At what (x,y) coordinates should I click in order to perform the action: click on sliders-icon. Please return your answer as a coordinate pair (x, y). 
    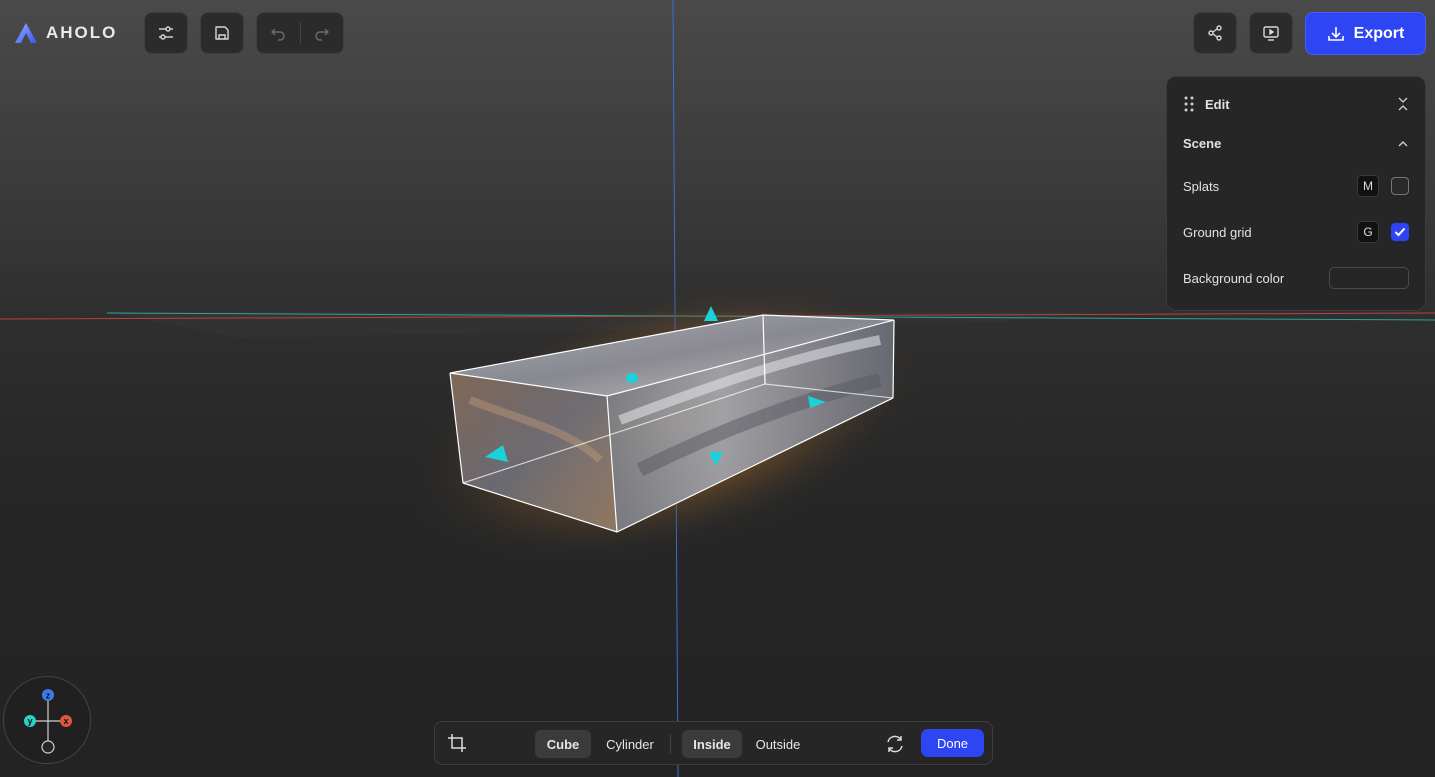
    Looking at the image, I should click on (166, 33).